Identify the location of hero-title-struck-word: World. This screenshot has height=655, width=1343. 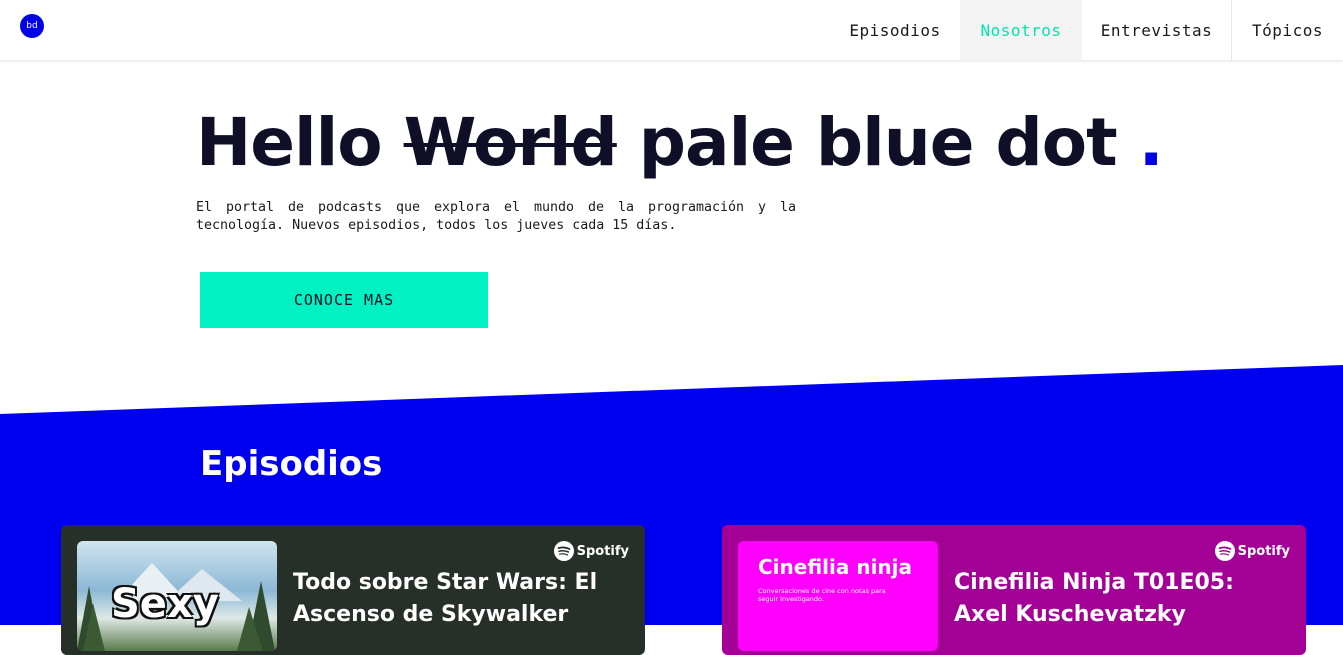
(510, 142).